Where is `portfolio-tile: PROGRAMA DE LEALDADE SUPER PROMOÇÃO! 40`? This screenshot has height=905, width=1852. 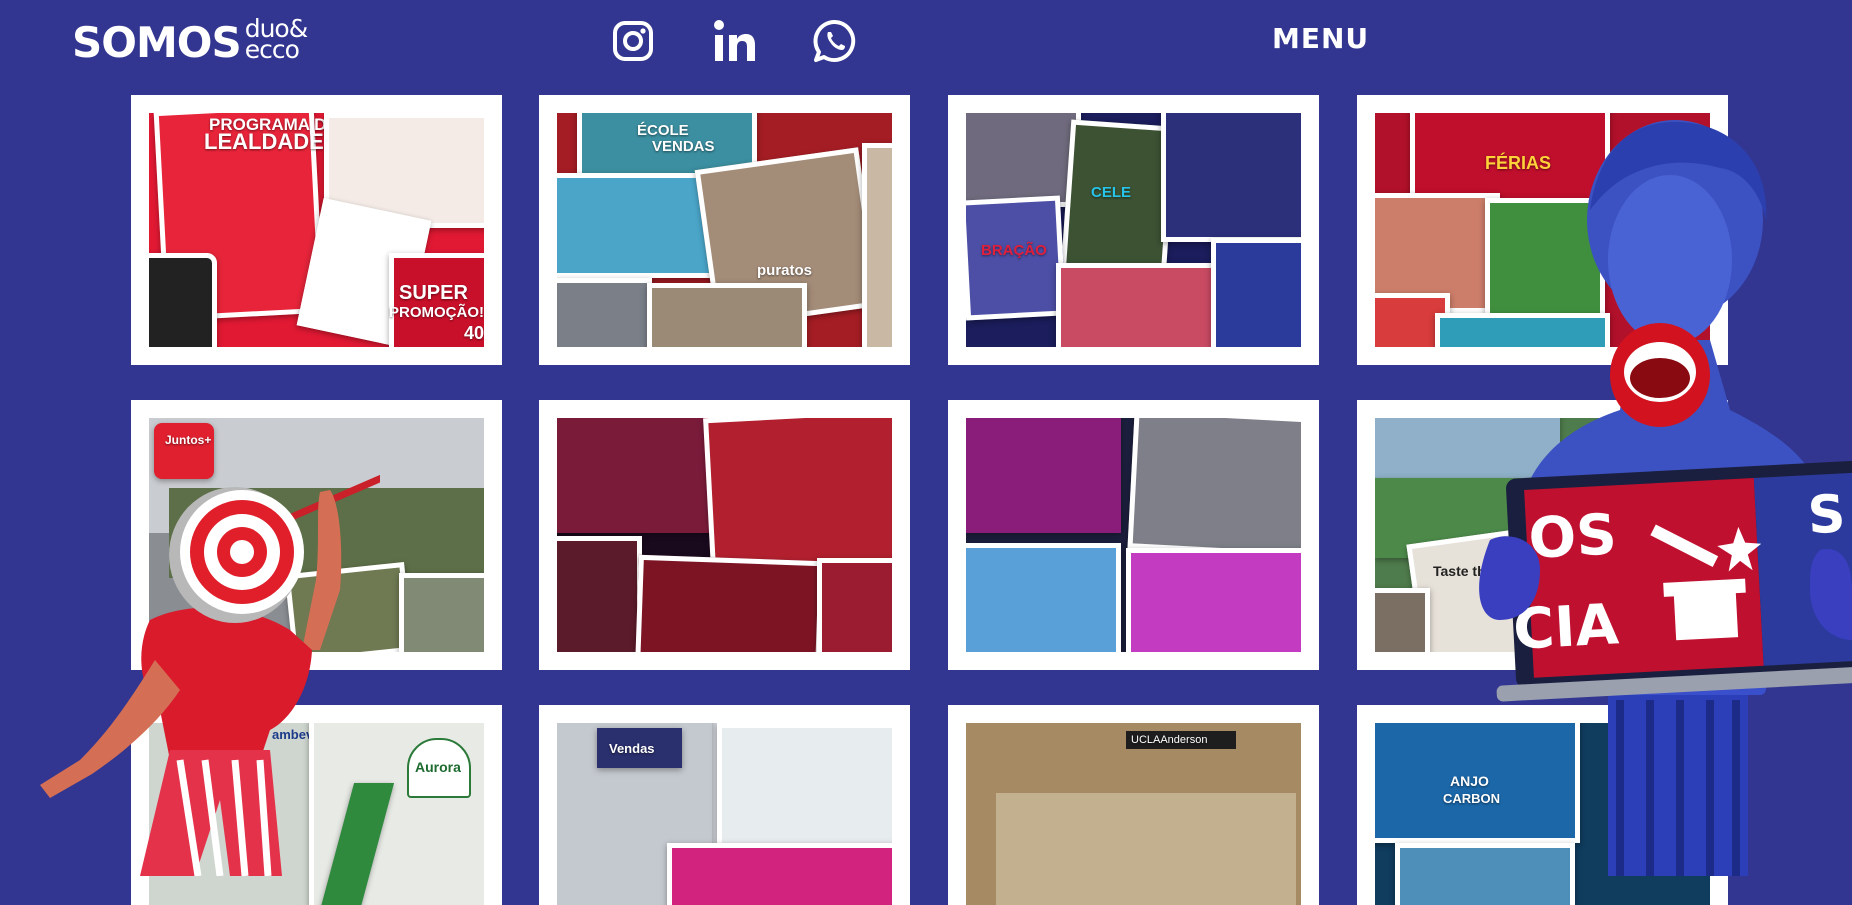 portfolio-tile: PROGRAMA DE LEALDADE SUPER PROMOÇÃO! 40 is located at coordinates (316, 230).